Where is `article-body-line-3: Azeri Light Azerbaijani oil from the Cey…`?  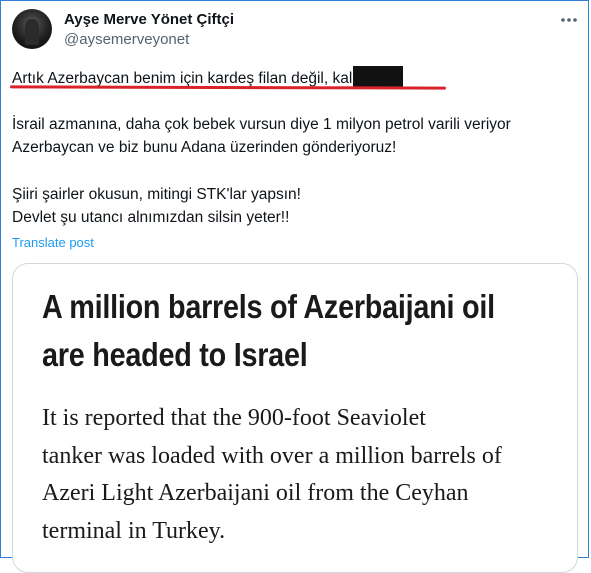 article-body-line-3: Azeri Light Azerbaijani oil from the Cey… is located at coordinates (255, 493).